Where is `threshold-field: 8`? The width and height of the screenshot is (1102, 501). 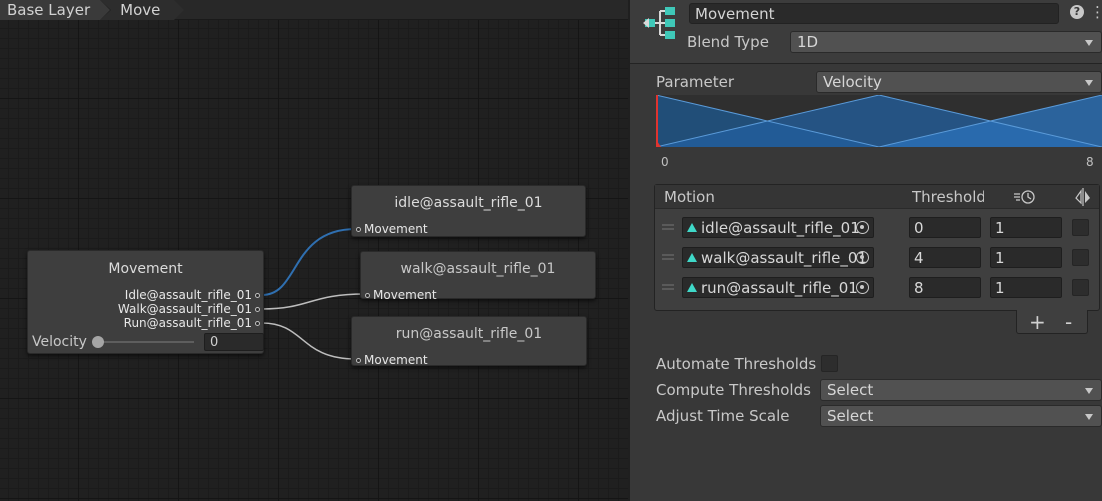
threshold-field: 8 is located at coordinates (945, 287).